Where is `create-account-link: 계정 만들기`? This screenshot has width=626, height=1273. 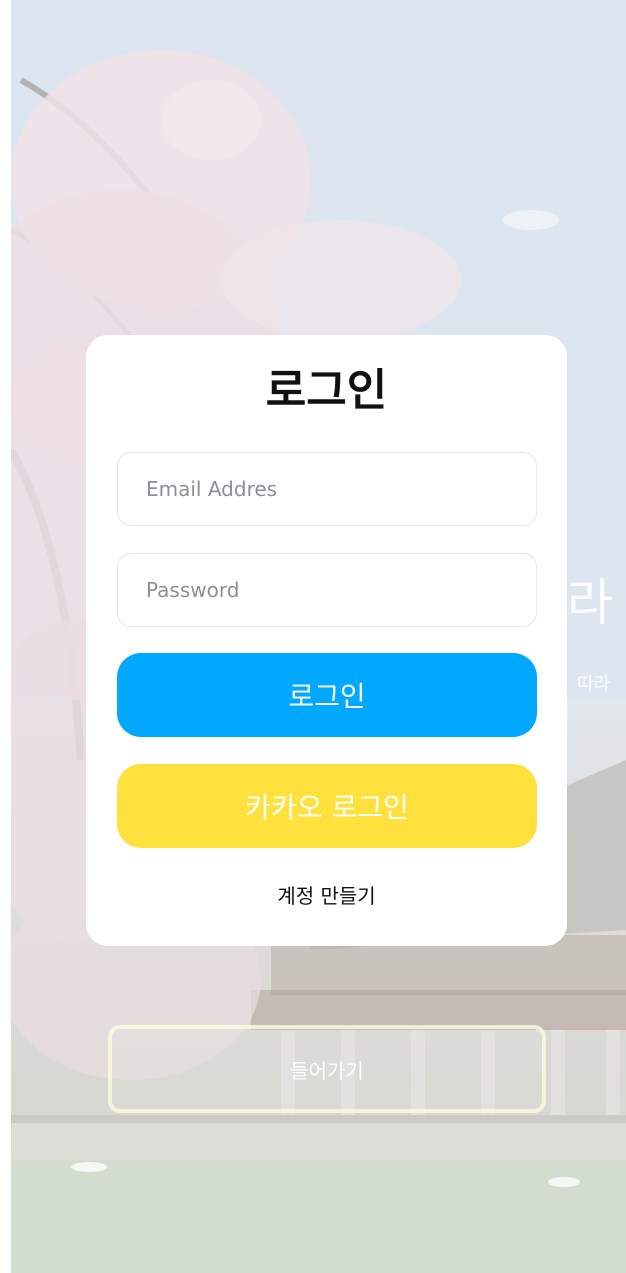
create-account-link: 계정 만들기 is located at coordinates (326, 894).